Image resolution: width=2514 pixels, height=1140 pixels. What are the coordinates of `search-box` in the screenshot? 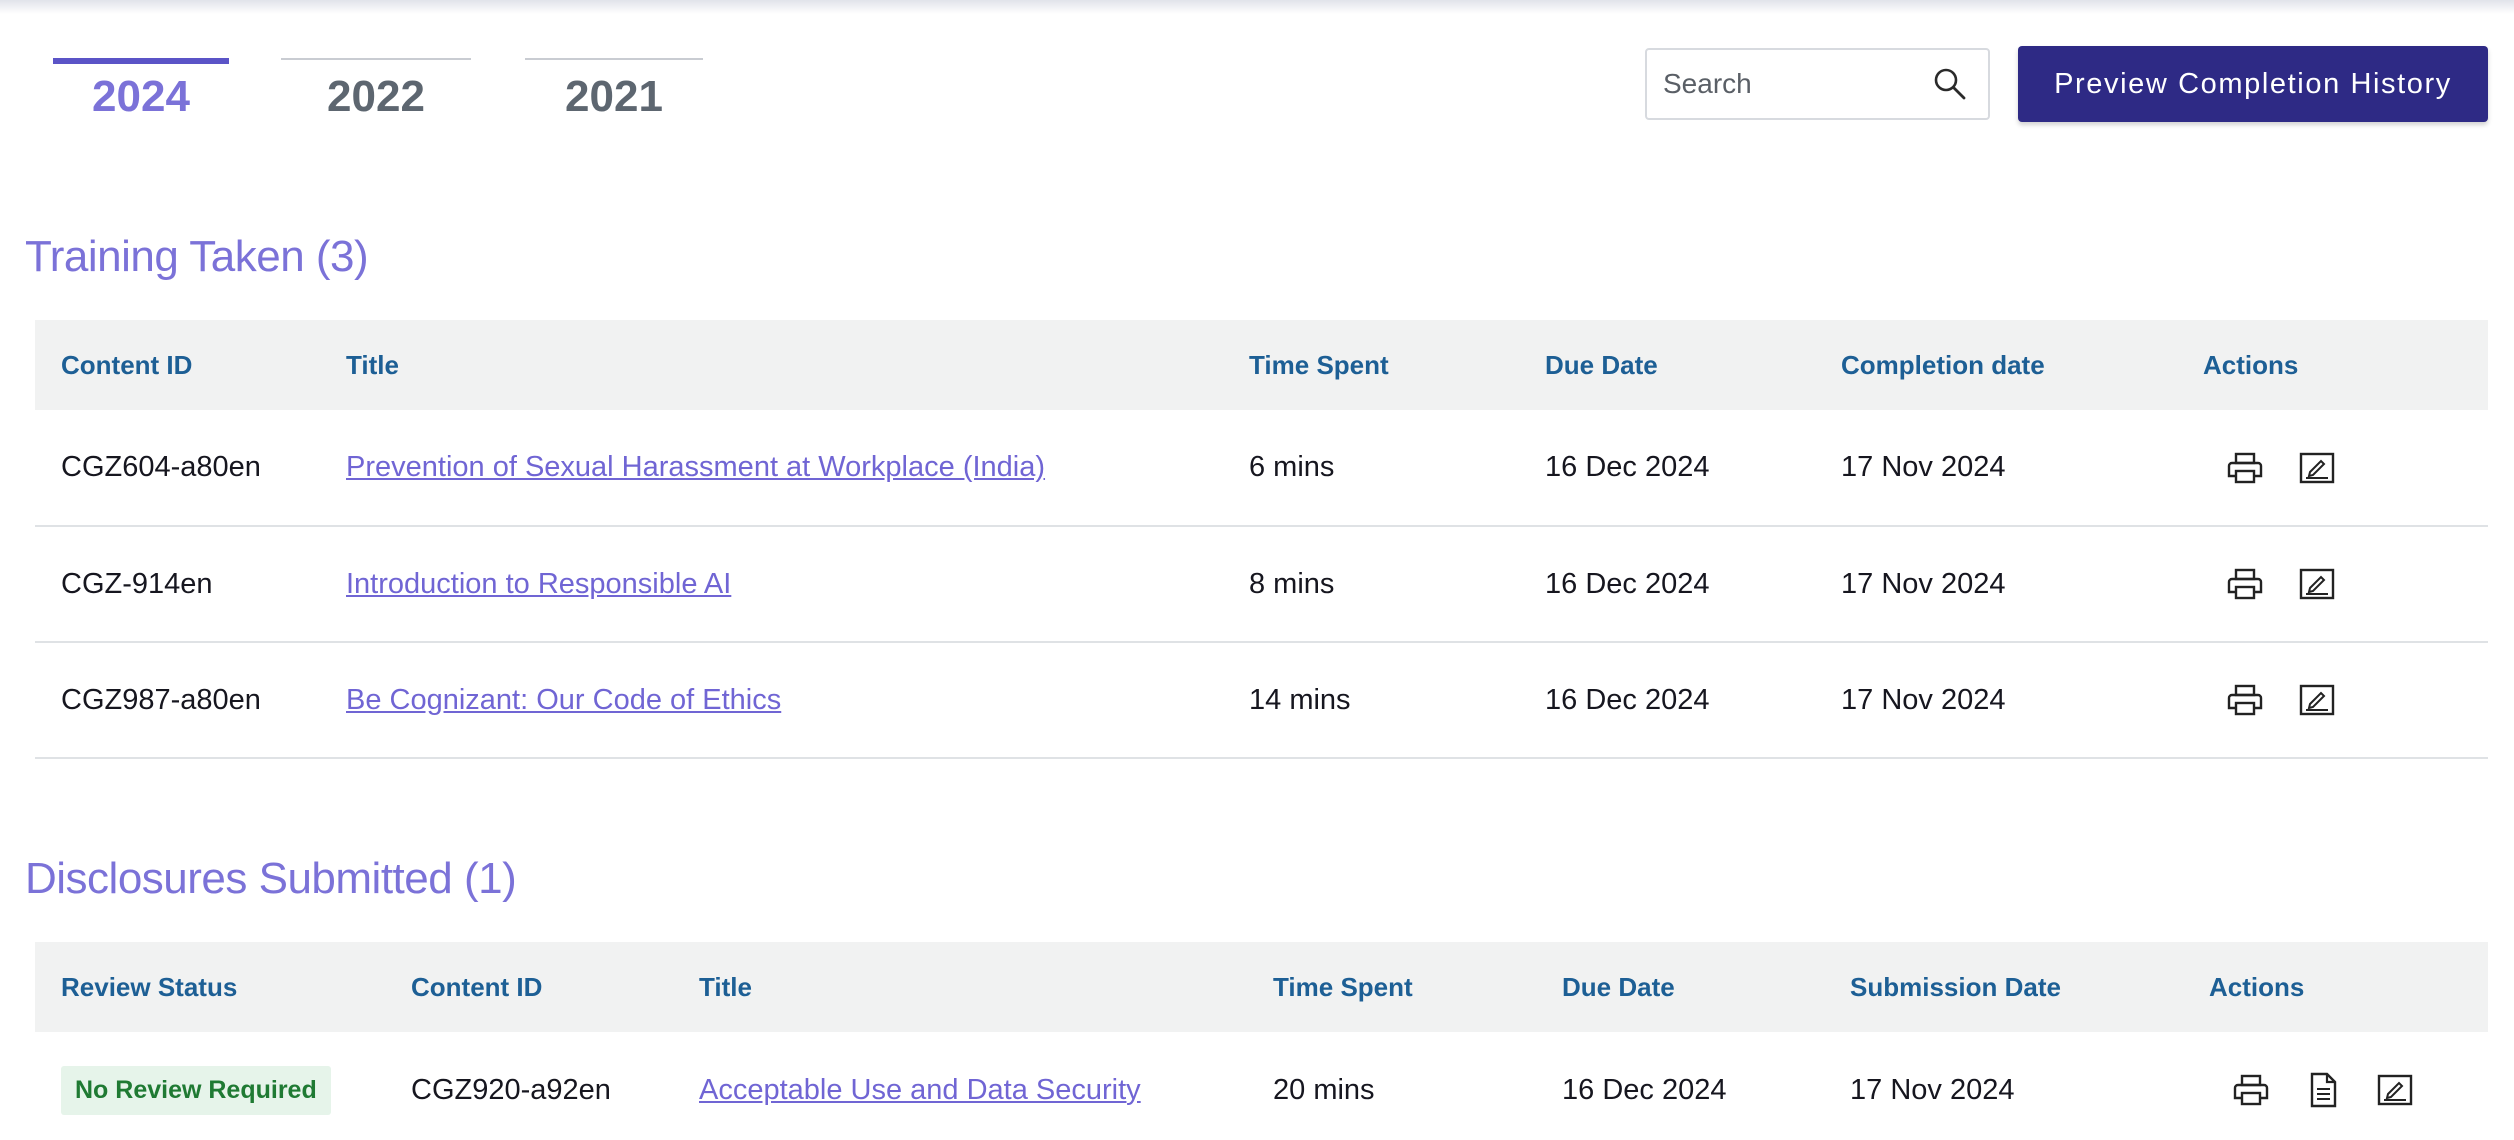 It's located at (1817, 84).